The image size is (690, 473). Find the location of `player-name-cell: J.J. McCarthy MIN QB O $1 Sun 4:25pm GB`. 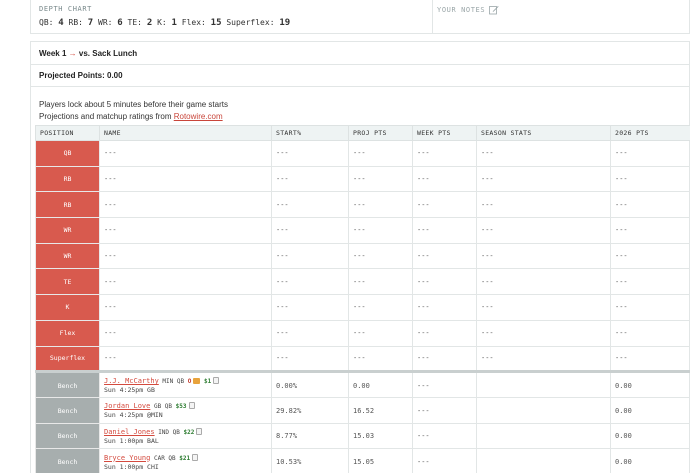

player-name-cell: J.J. McCarthy MIN QB O $1 Sun 4:25pm GB is located at coordinates (185, 384).